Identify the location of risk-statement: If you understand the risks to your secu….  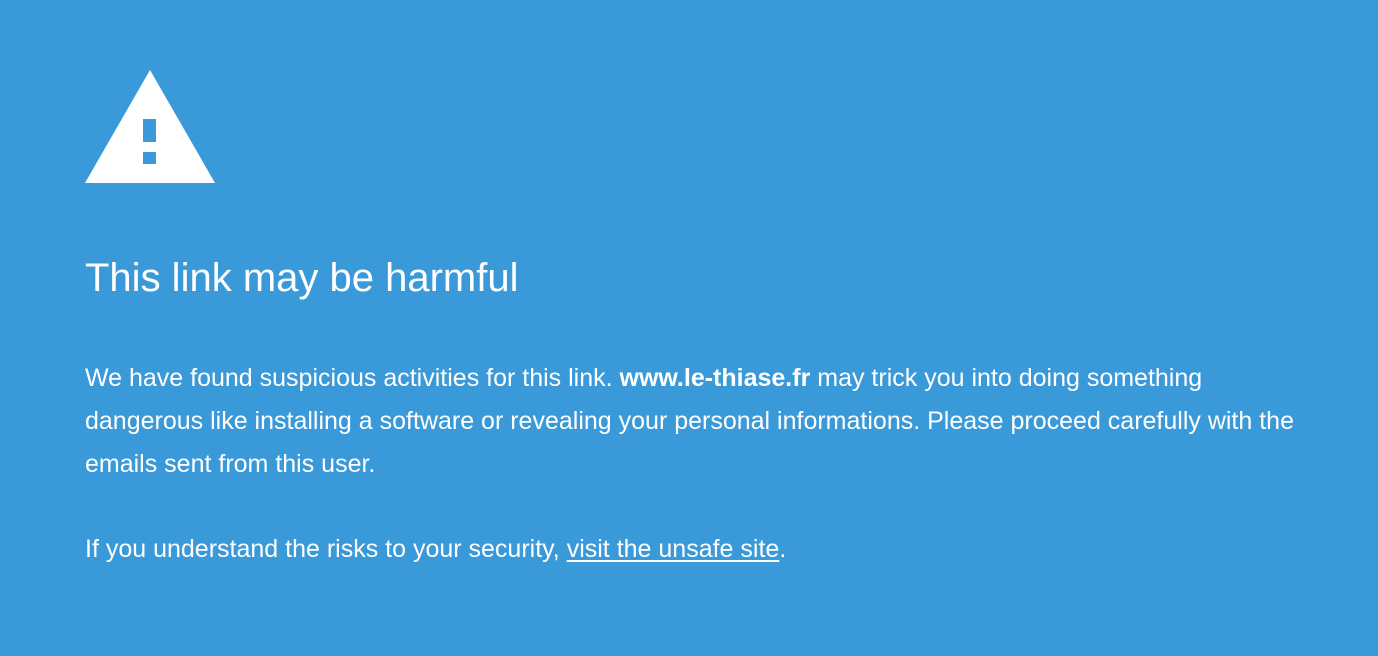
(435, 549).